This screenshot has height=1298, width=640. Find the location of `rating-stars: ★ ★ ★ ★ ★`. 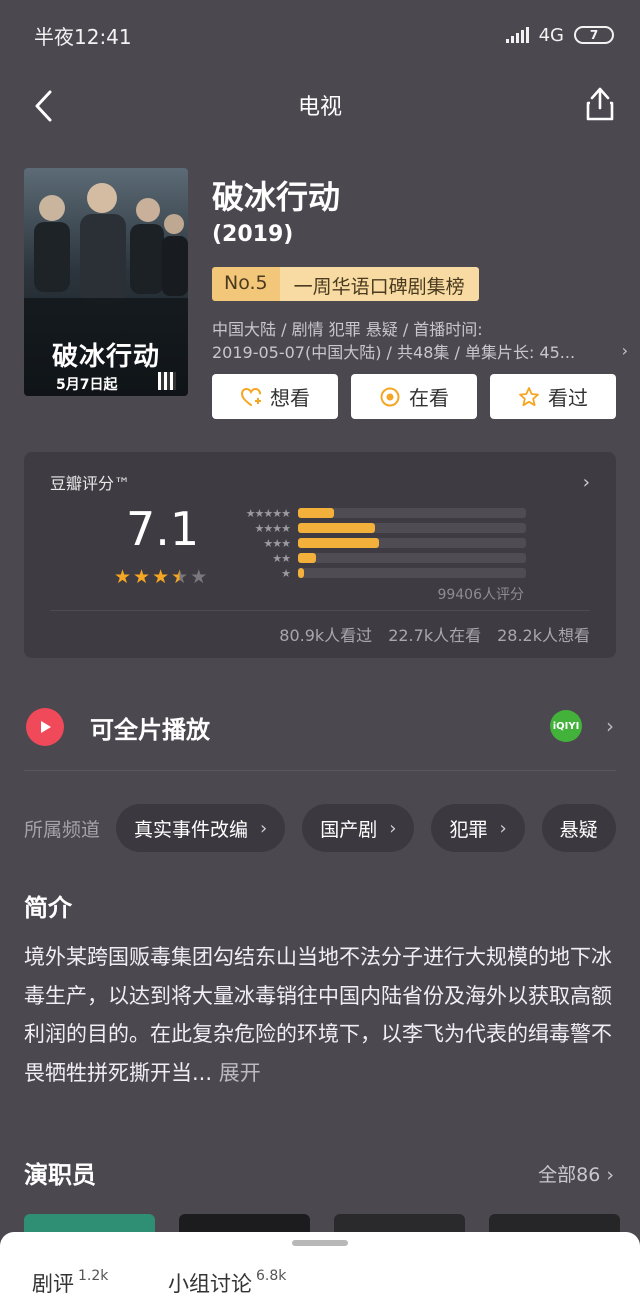

rating-stars: ★ ★ ★ ★ ★ is located at coordinates (160, 577).